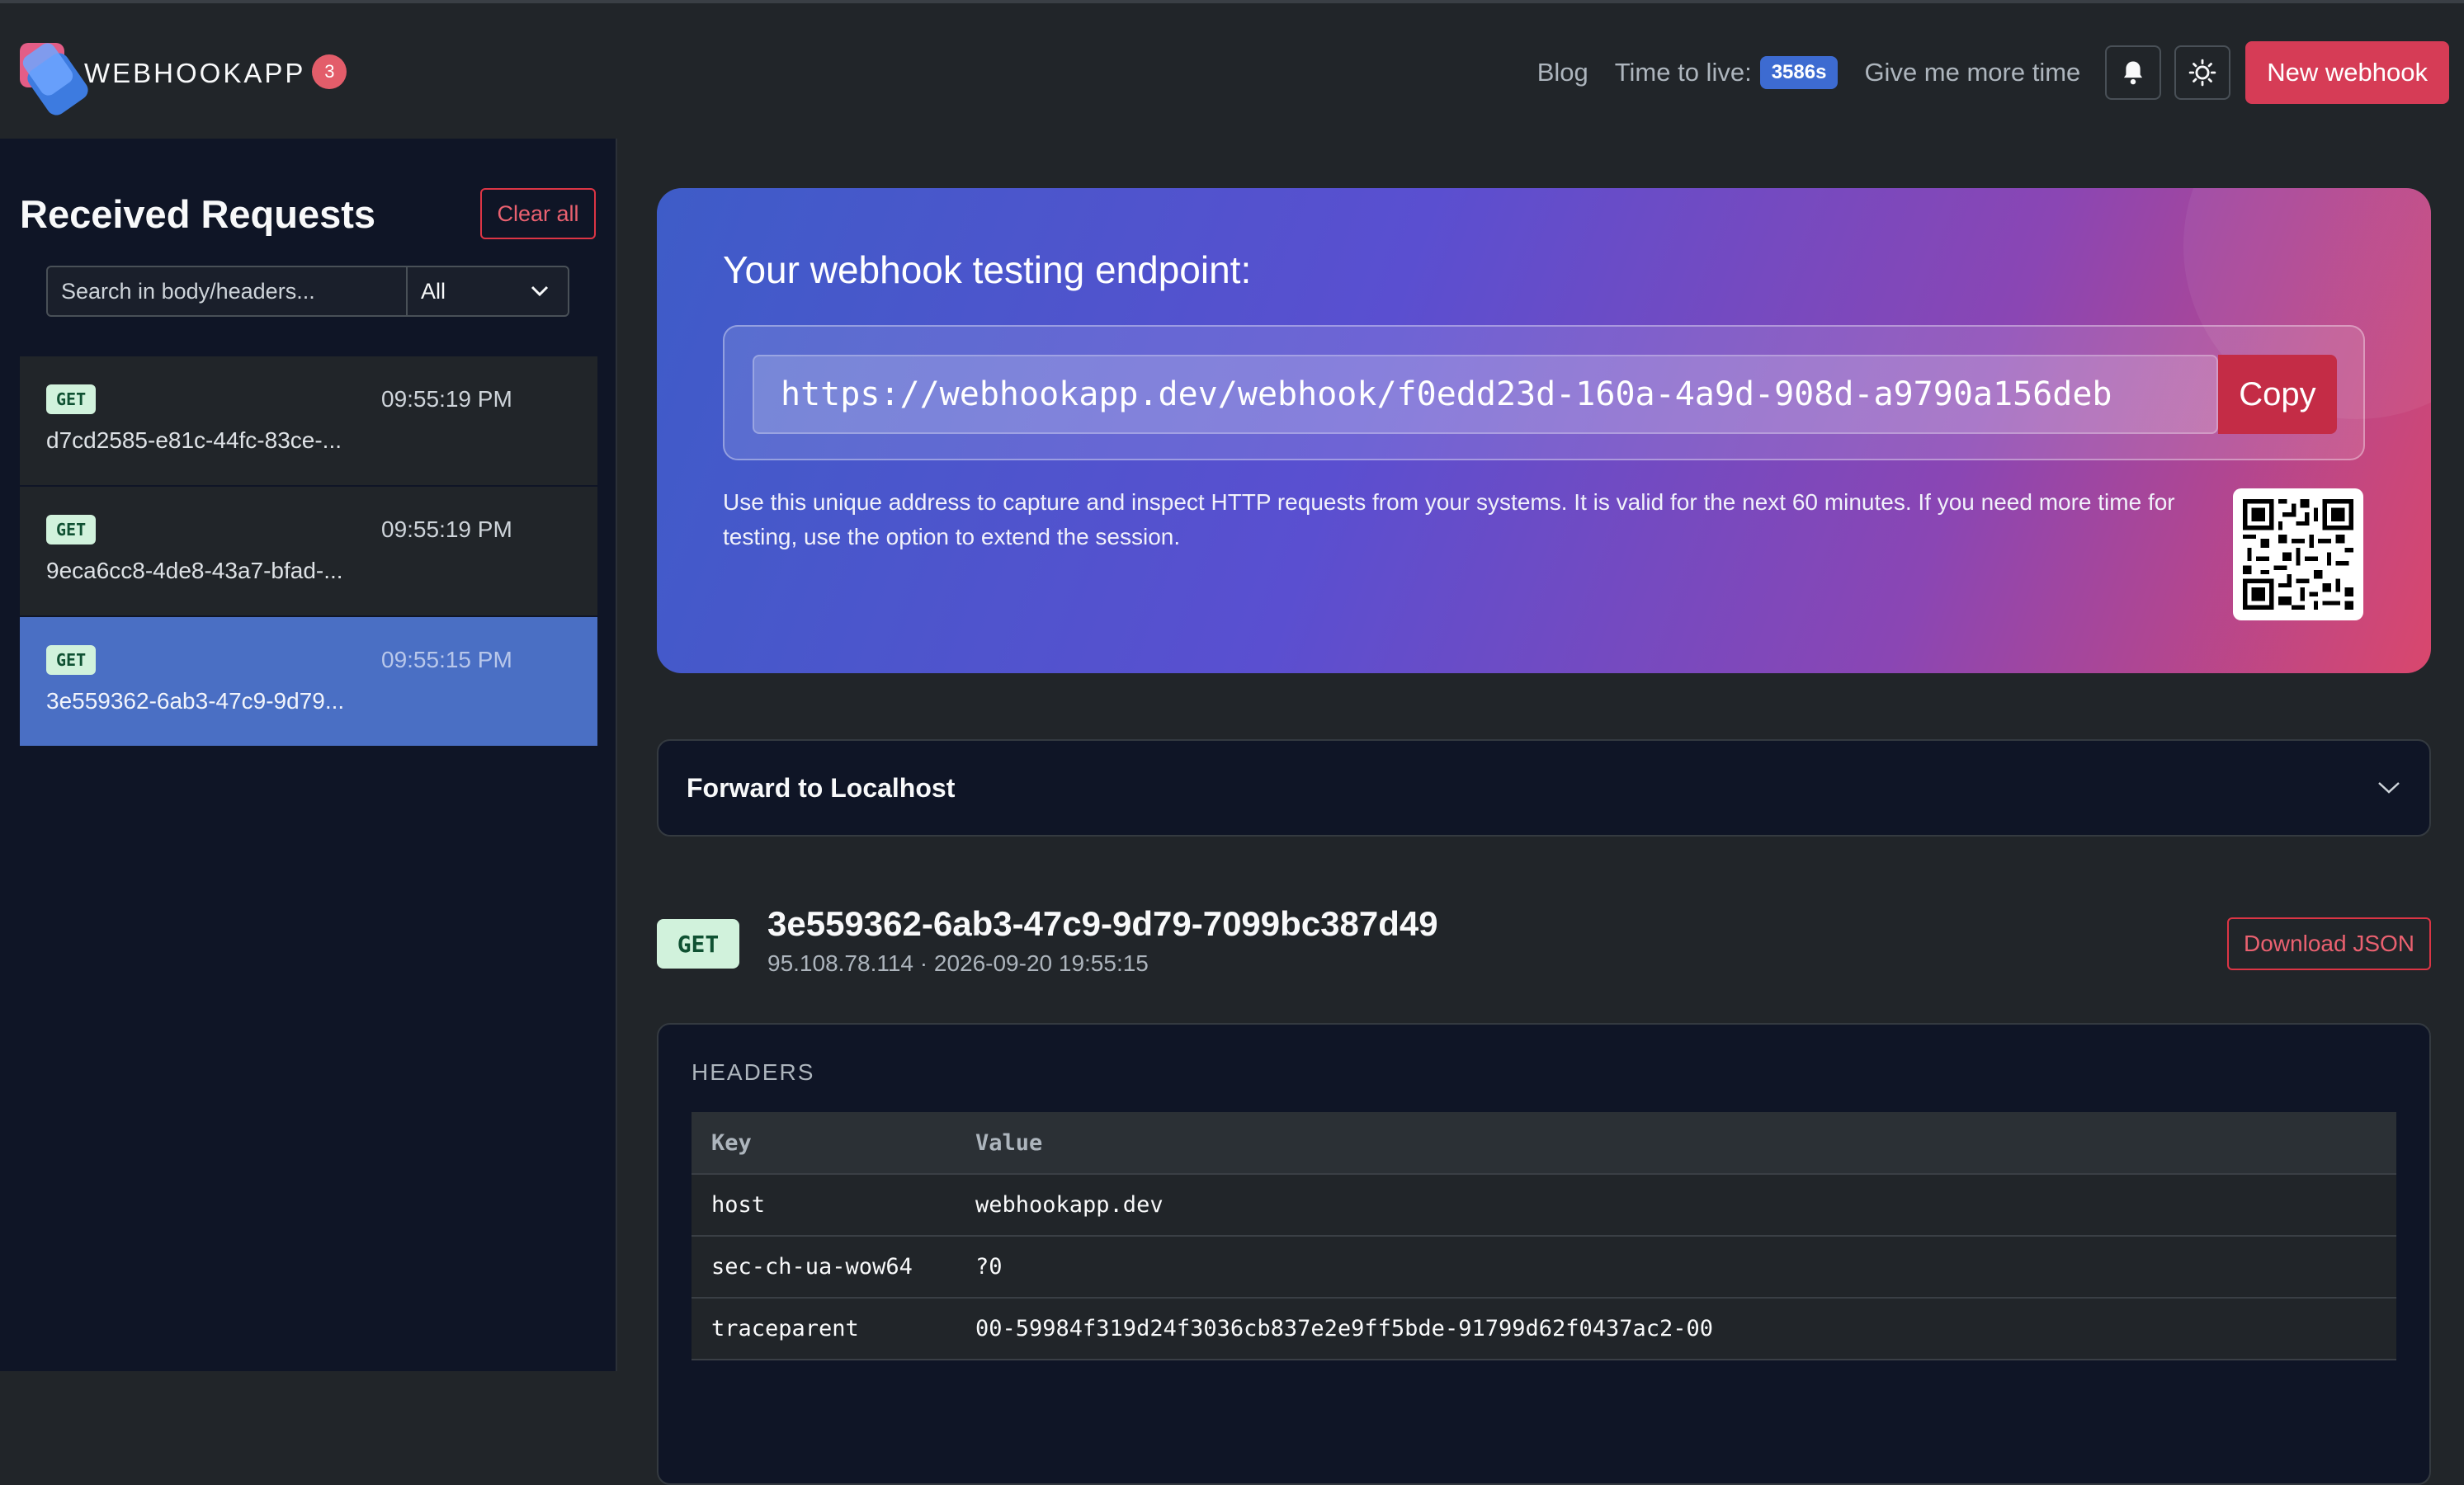 This screenshot has width=2464, height=1485. What do you see at coordinates (446, 659) in the screenshot?
I see `request-time: 09:55:15 PM` at bounding box center [446, 659].